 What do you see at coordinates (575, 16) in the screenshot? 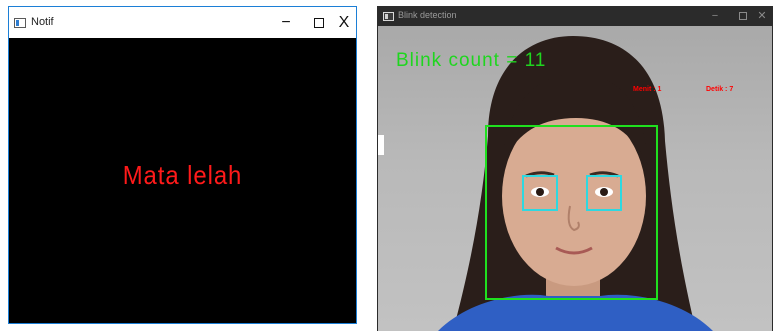
I see `blink-titlebar: Blink detection − ✕` at bounding box center [575, 16].